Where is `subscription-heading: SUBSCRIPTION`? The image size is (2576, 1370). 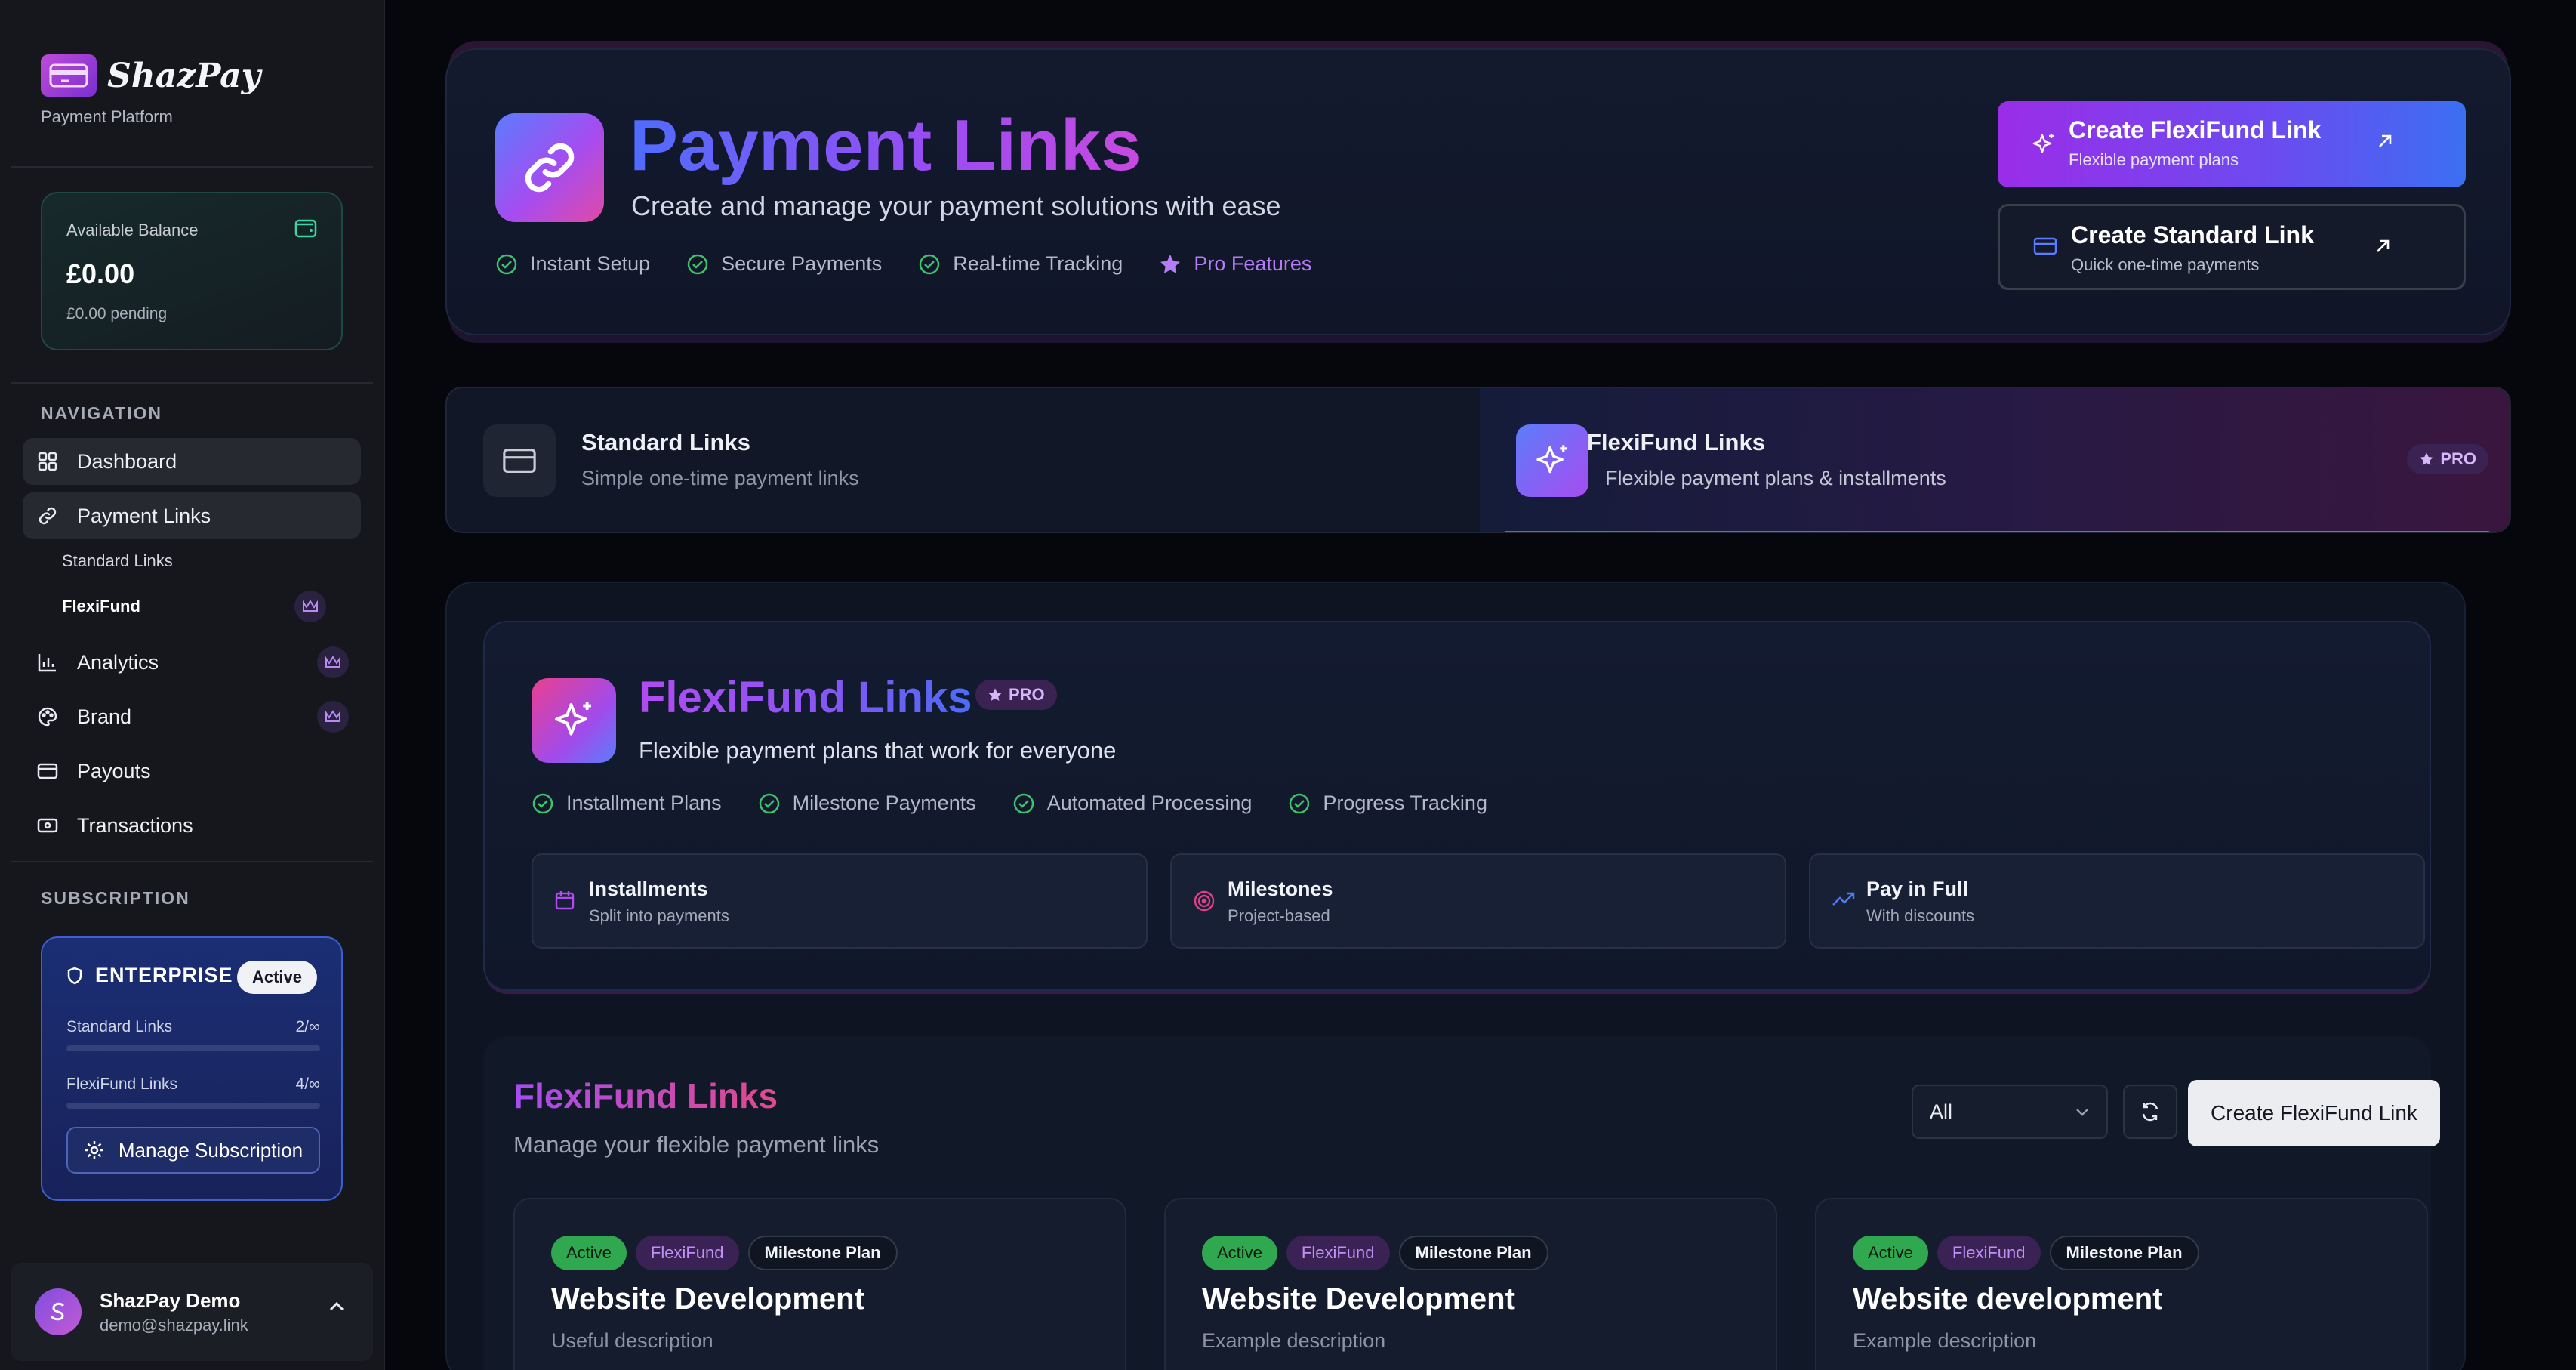 subscription-heading: SUBSCRIPTION is located at coordinates (115, 898).